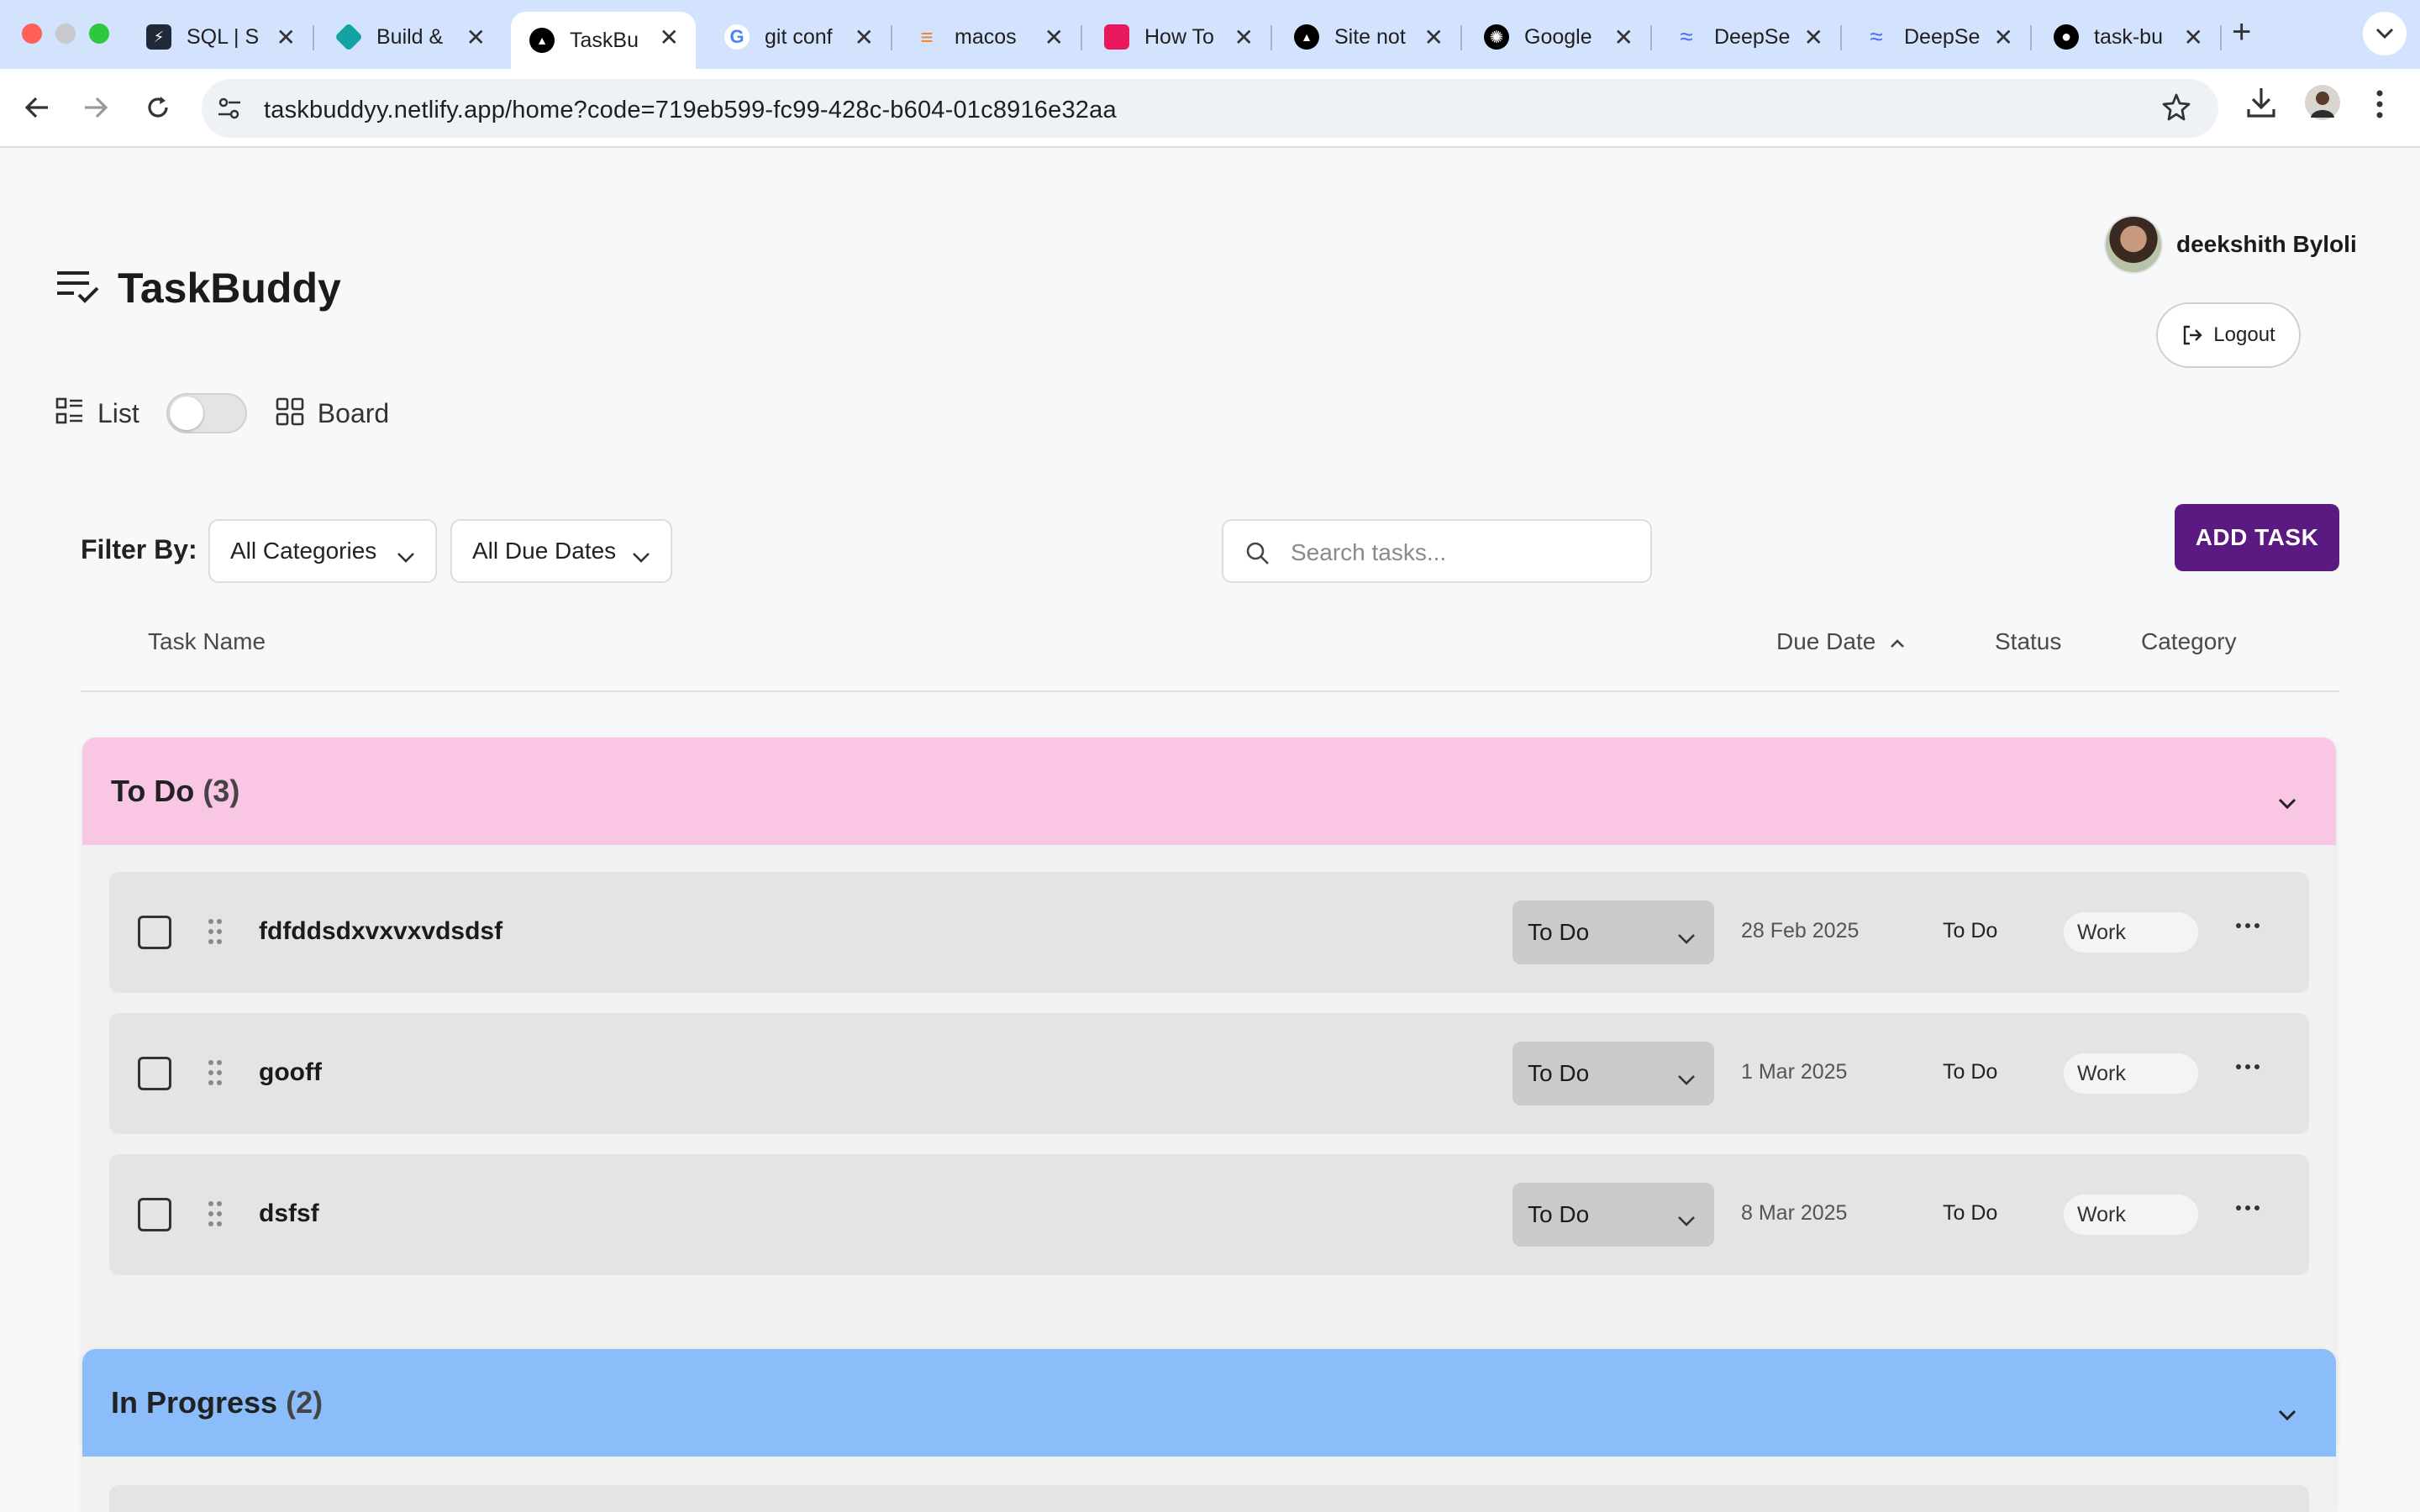 This screenshot has height=1512, width=2420. Describe the element at coordinates (96, 107) in the screenshot. I see `forward-arrow-icon` at that location.